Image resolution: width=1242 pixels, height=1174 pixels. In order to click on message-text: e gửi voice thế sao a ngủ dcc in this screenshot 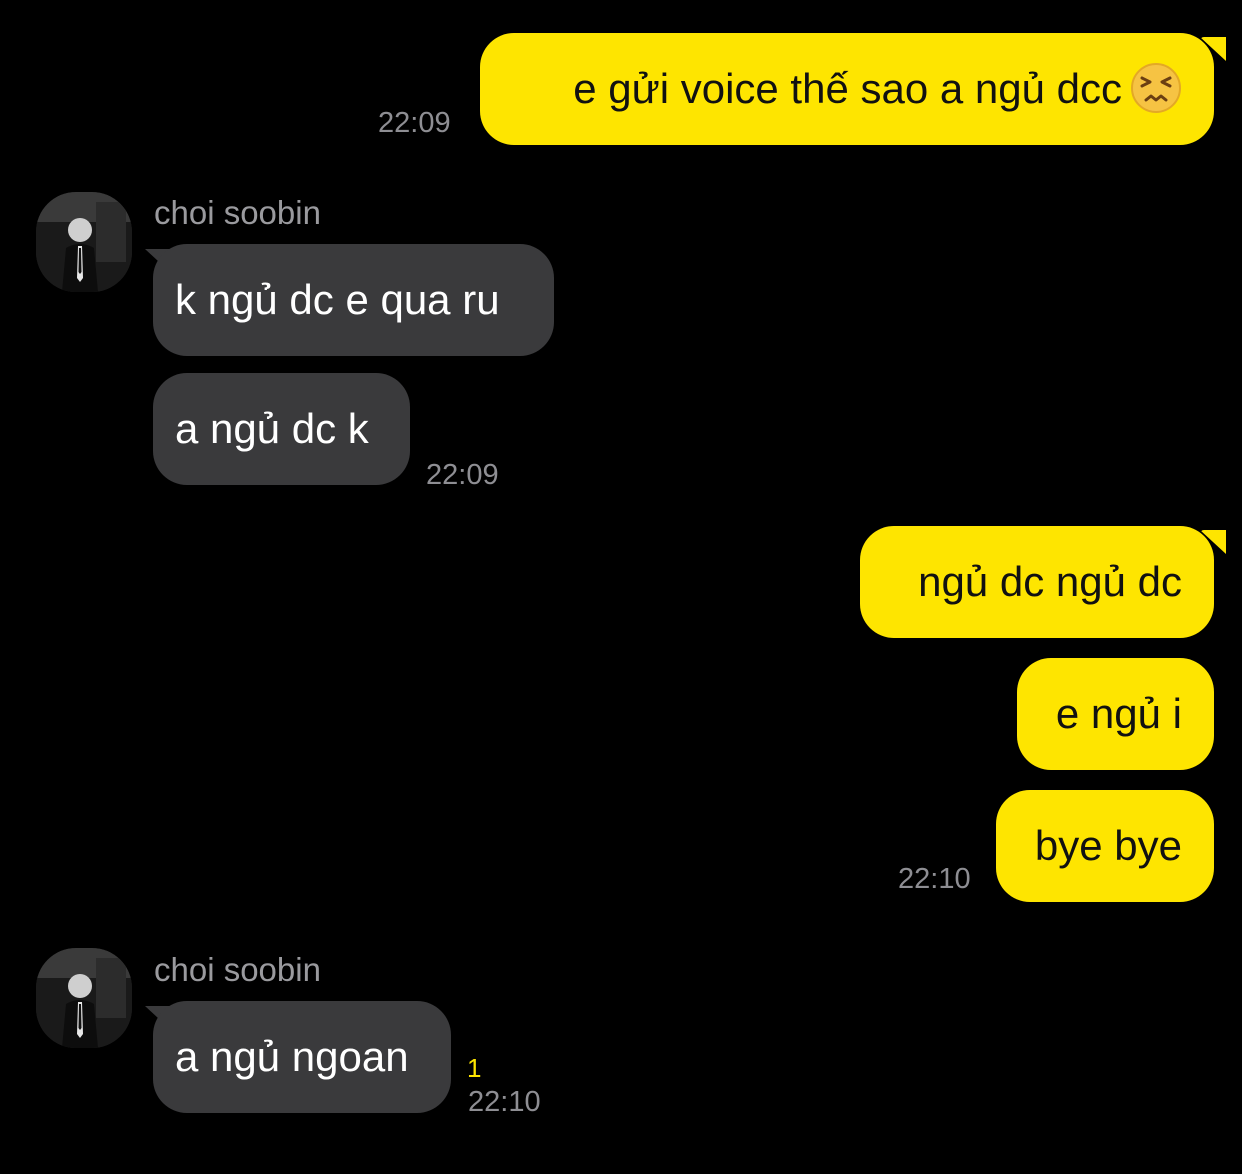, I will do `click(847, 88)`.